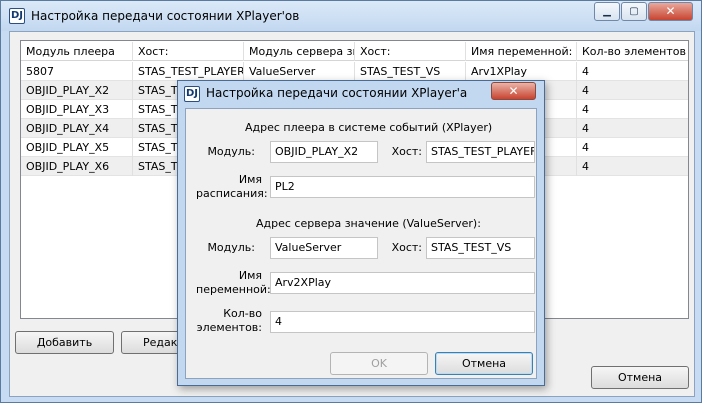  I want to click on server-host-label: Хост:, so click(406, 247).